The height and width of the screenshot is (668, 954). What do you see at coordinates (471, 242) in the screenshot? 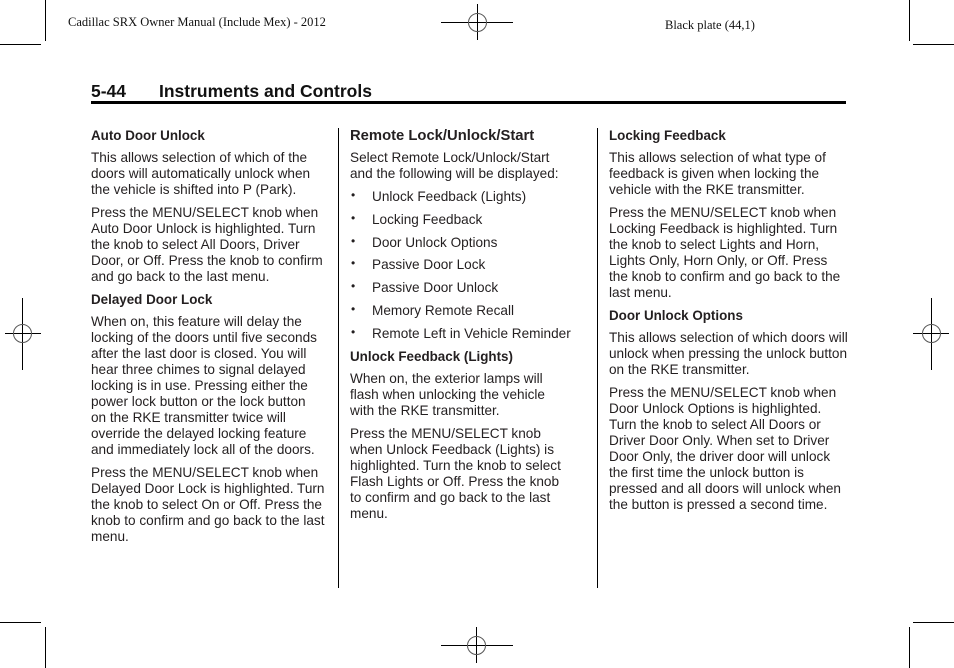
I see `list-item: Door Unlock Options` at bounding box center [471, 242].